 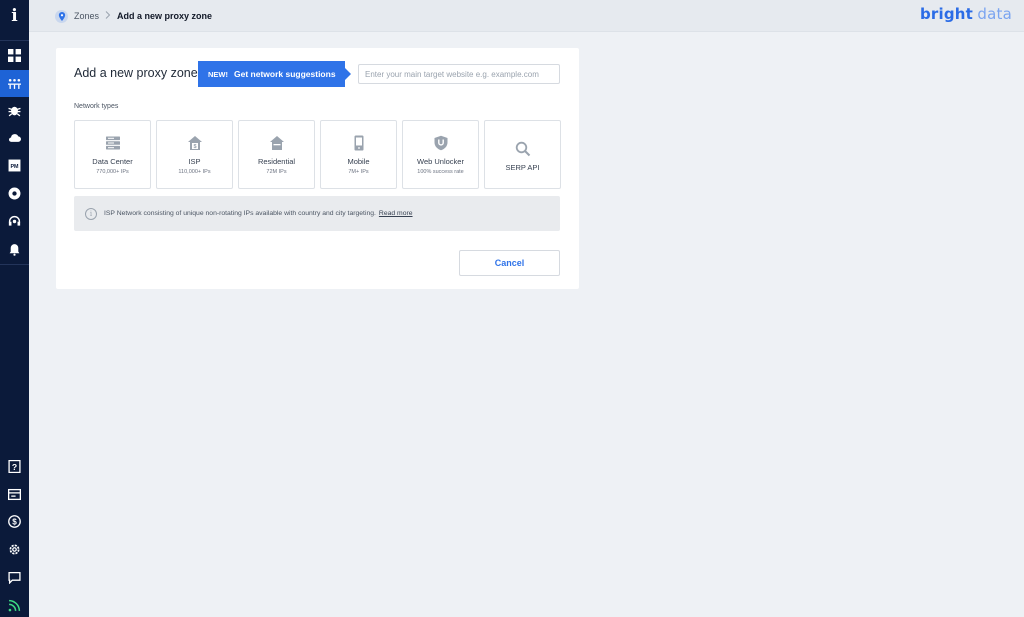 I want to click on brand-part-1: bright, so click(x=946, y=14).